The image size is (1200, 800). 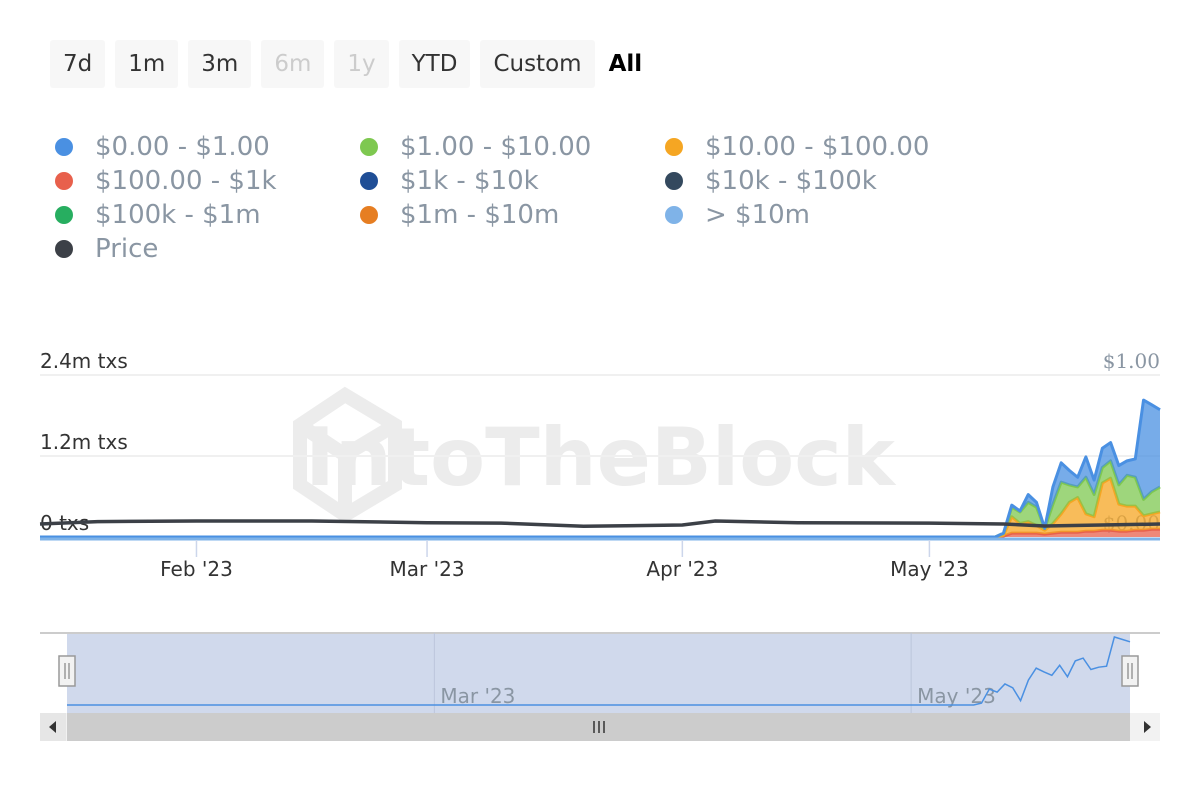 What do you see at coordinates (53, 727) in the screenshot?
I see `scroll-left-button` at bounding box center [53, 727].